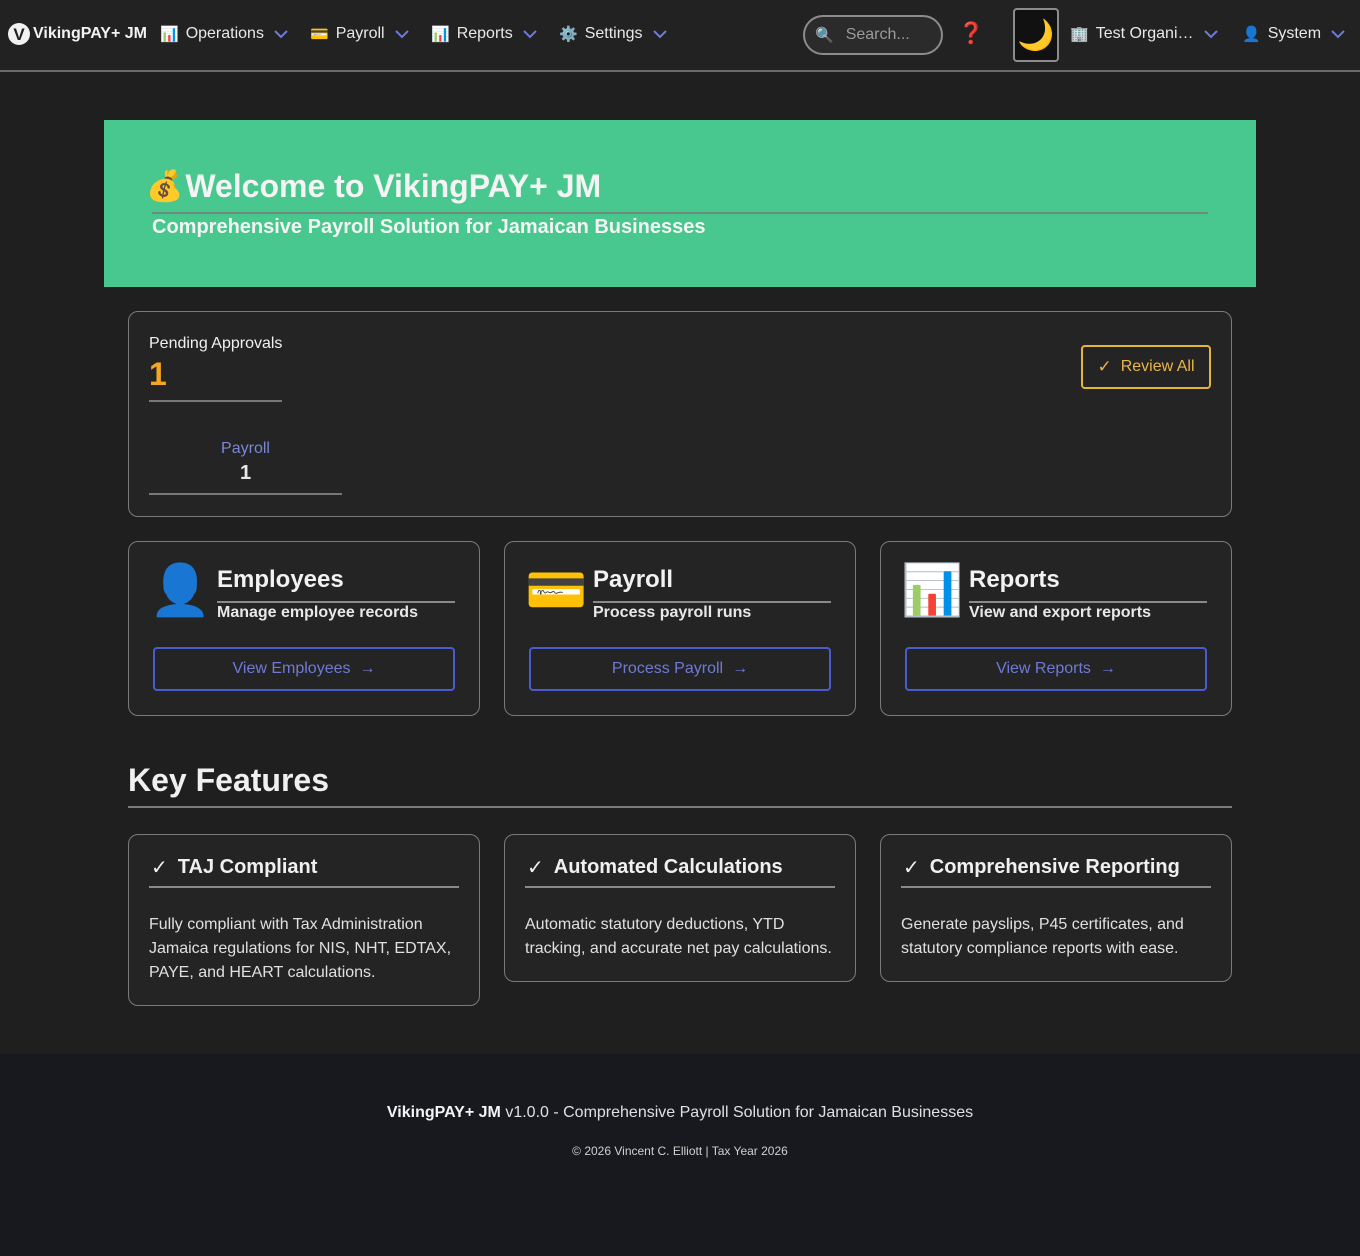  What do you see at coordinates (672, 612) in the screenshot?
I see `card-subtitle: Process payroll runs` at bounding box center [672, 612].